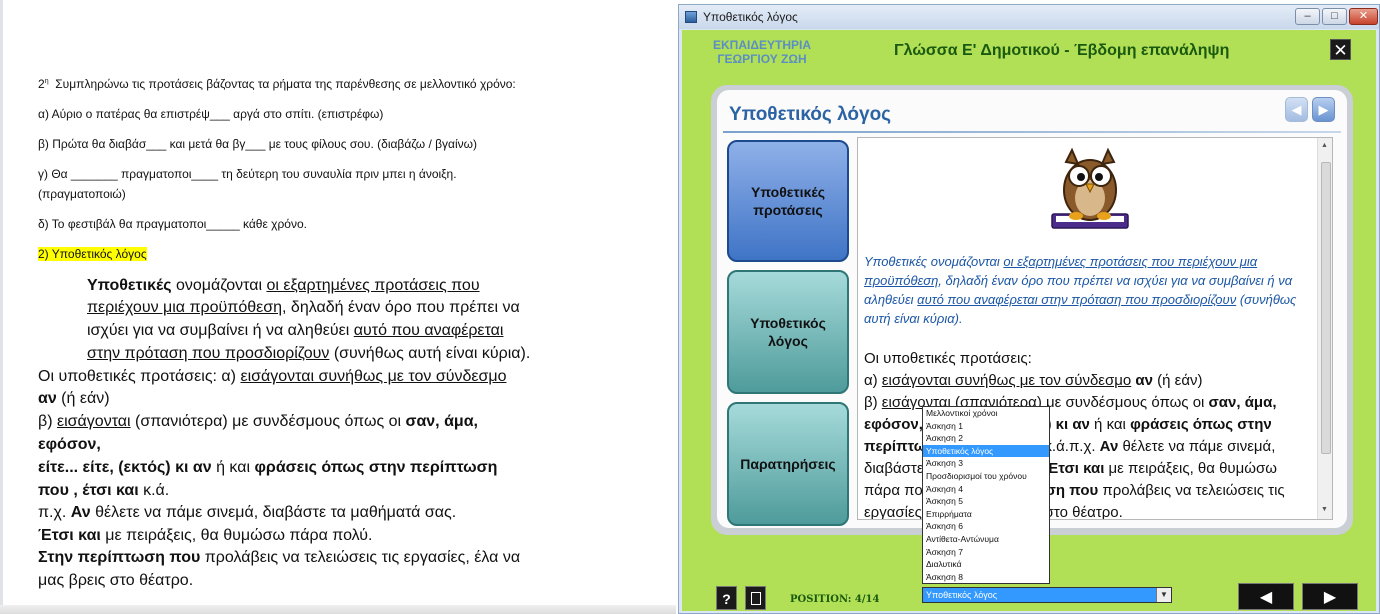  What do you see at coordinates (986, 501) in the screenshot?
I see `dropdown-option: Άσκηση 5` at bounding box center [986, 501].